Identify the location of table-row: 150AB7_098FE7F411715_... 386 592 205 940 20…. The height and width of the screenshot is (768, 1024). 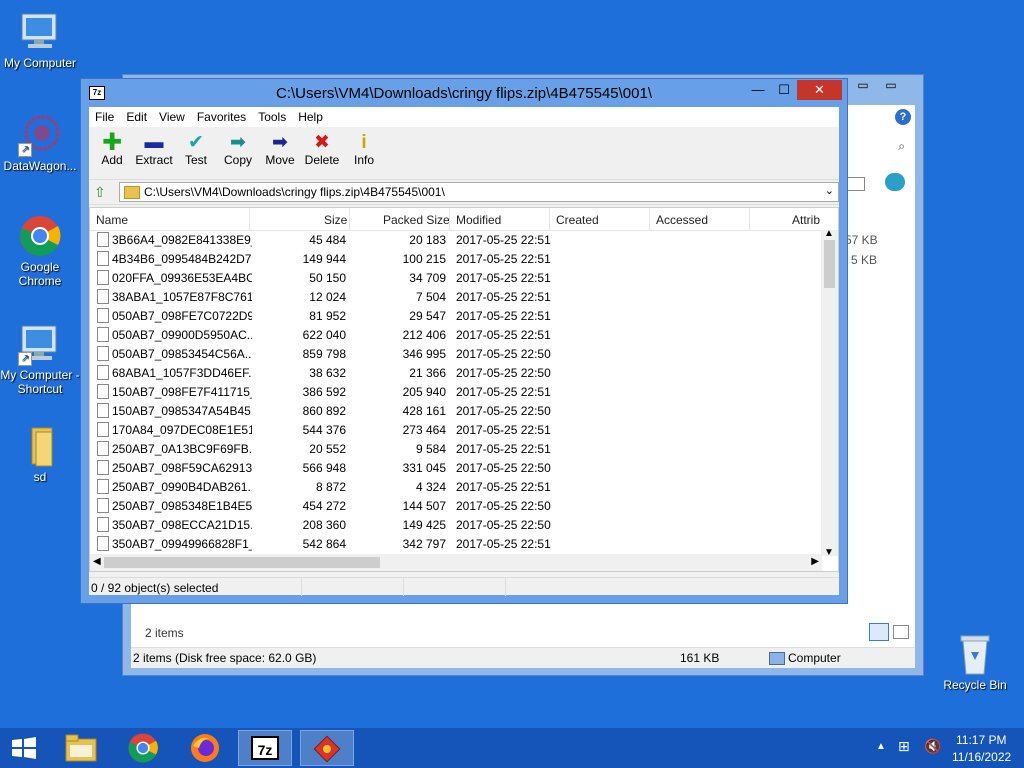
(455, 391).